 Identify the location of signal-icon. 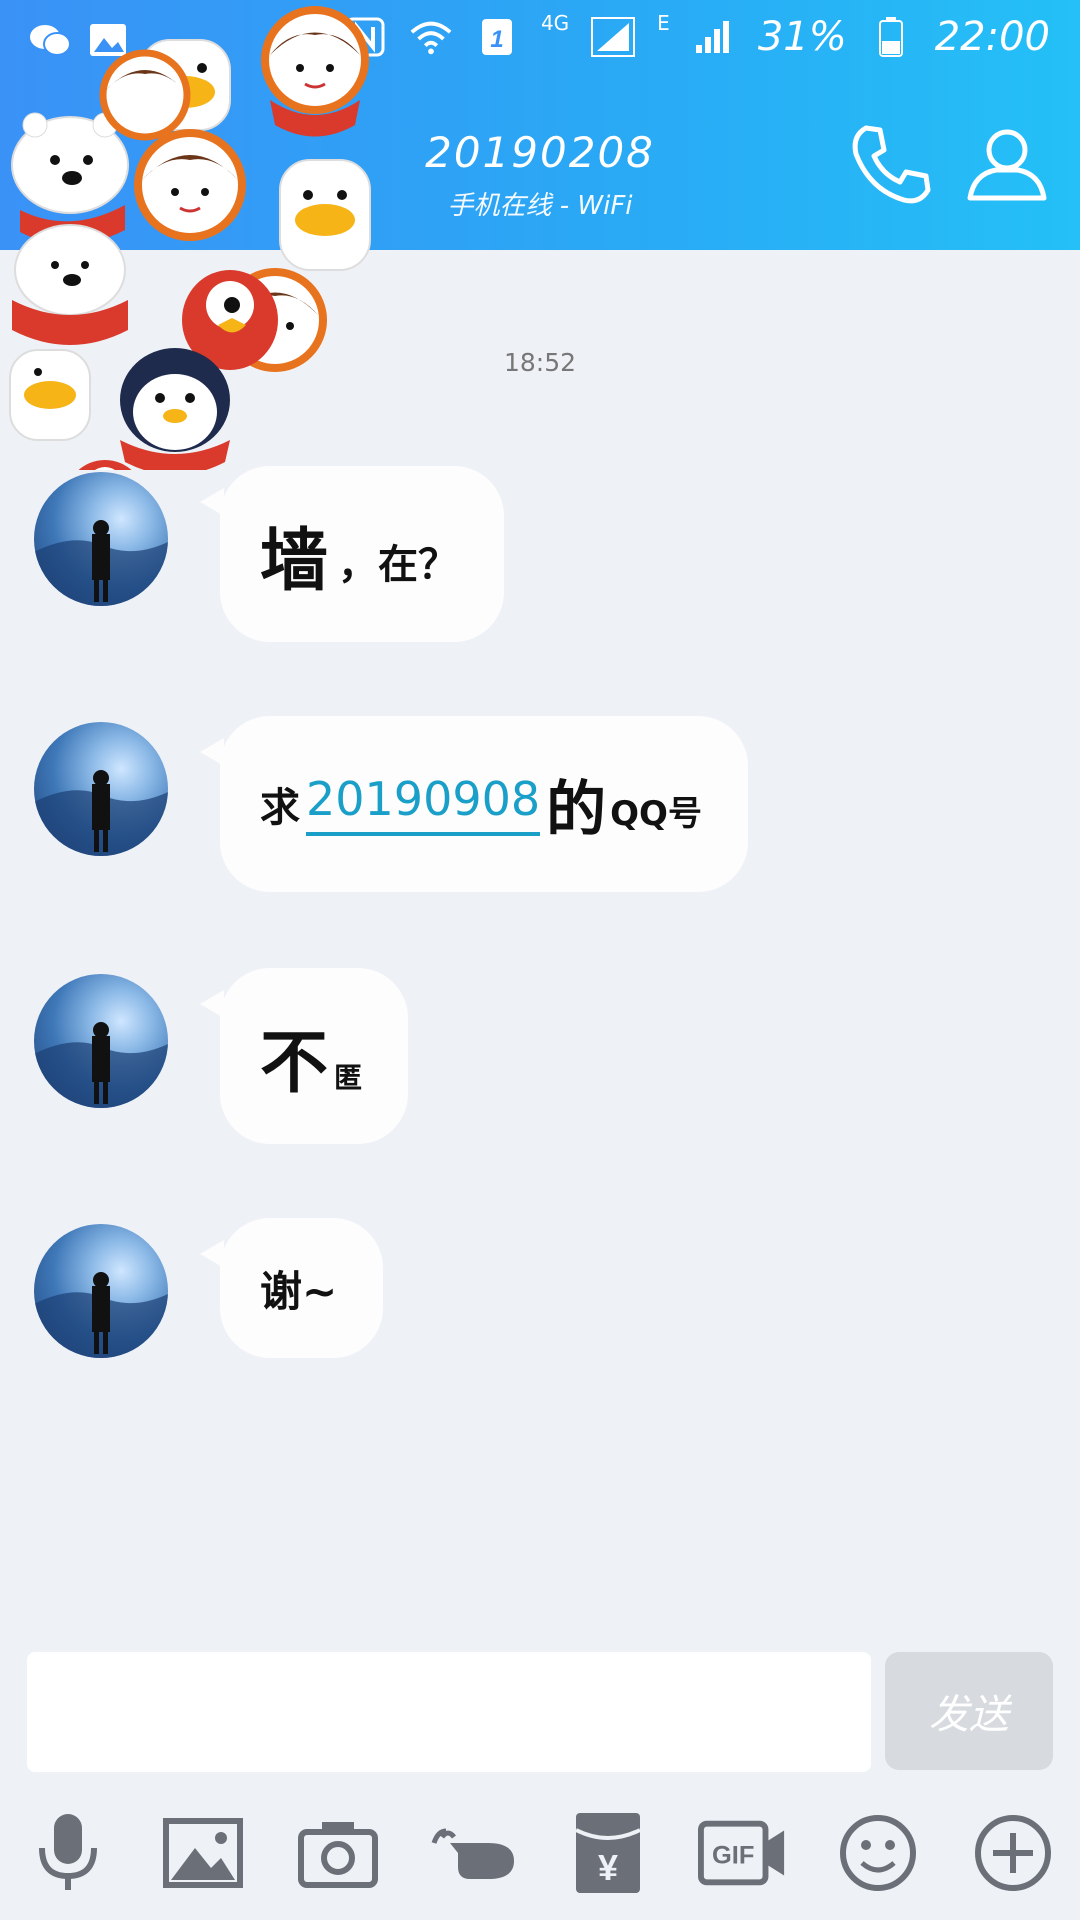
(613, 37).